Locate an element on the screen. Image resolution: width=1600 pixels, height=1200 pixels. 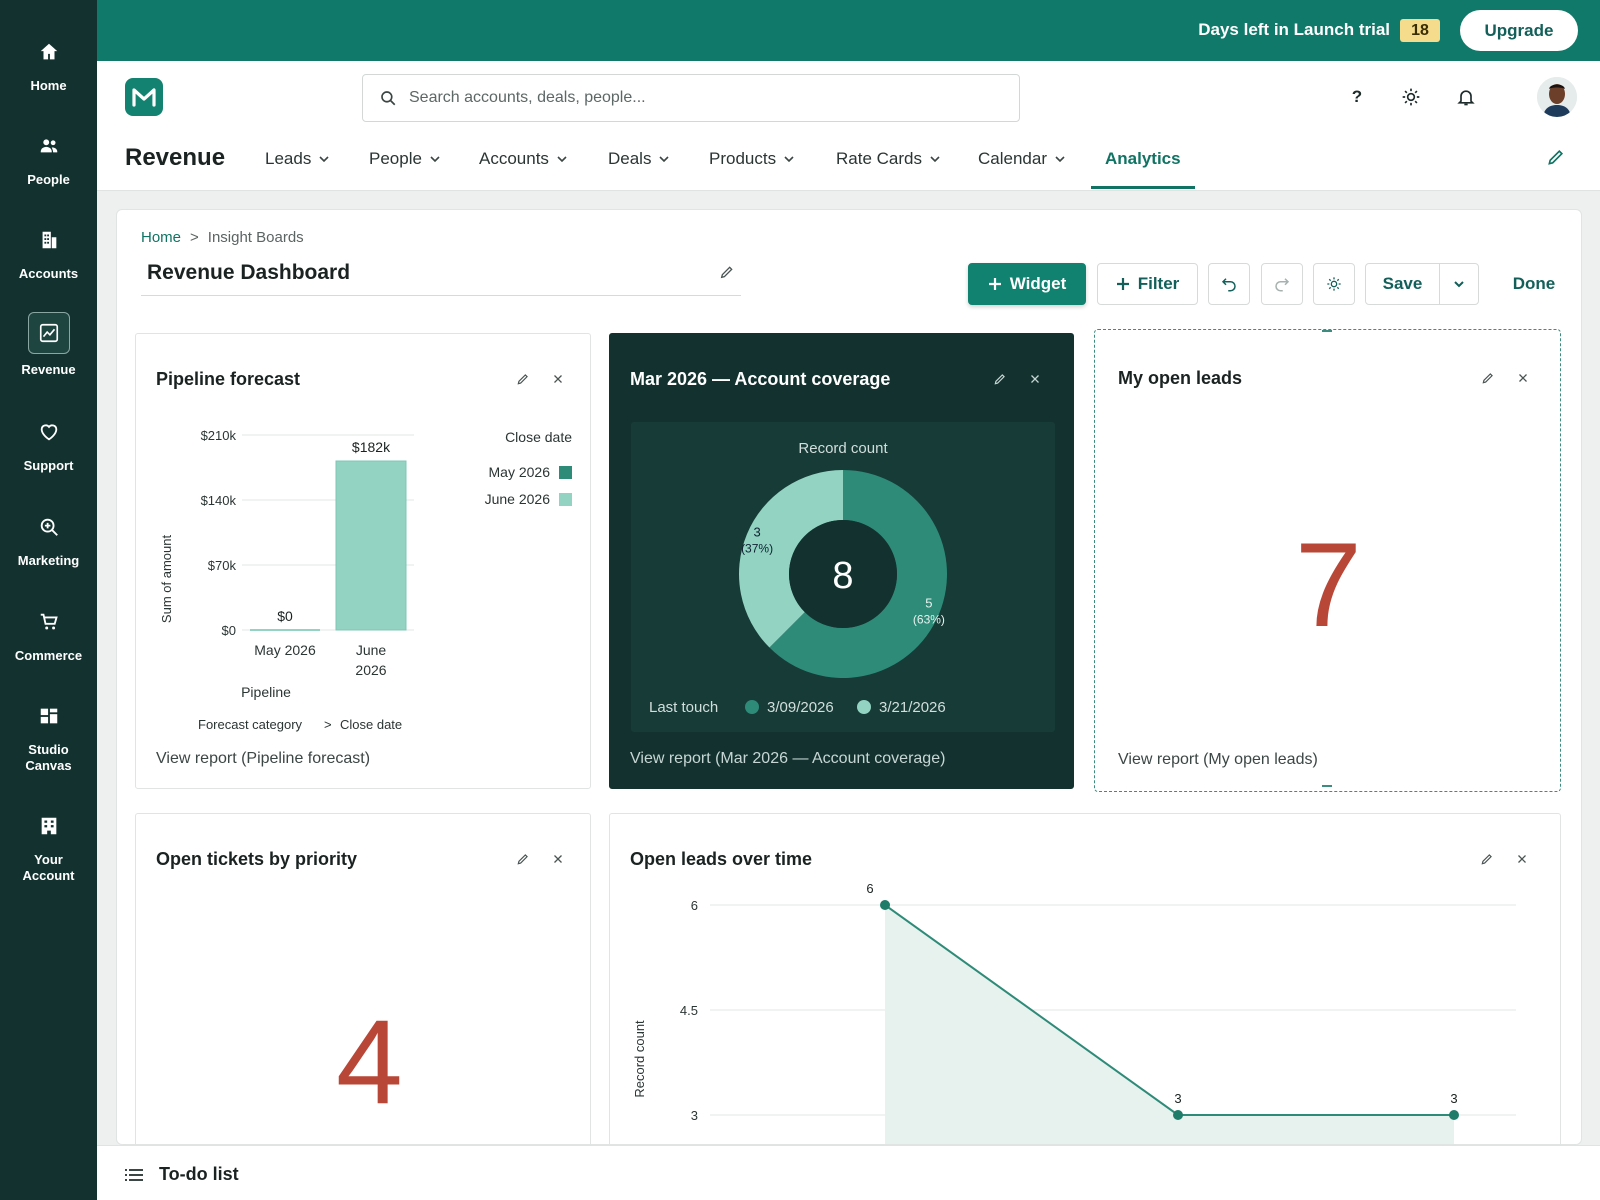
resize-handle-top is located at coordinates (1327, 331).